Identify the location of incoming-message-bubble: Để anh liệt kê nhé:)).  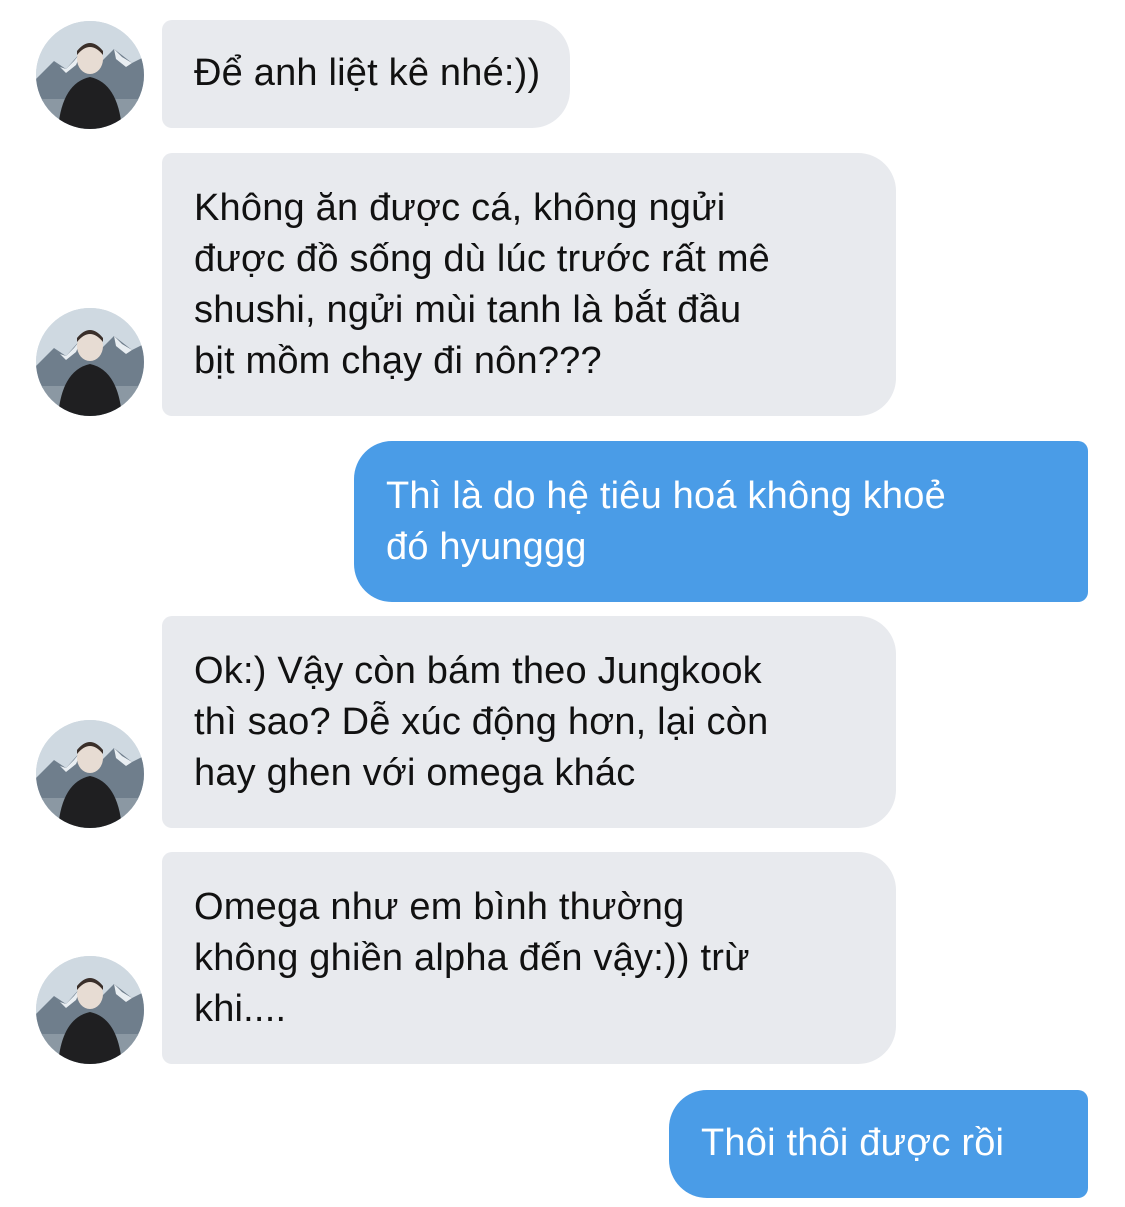
(366, 74).